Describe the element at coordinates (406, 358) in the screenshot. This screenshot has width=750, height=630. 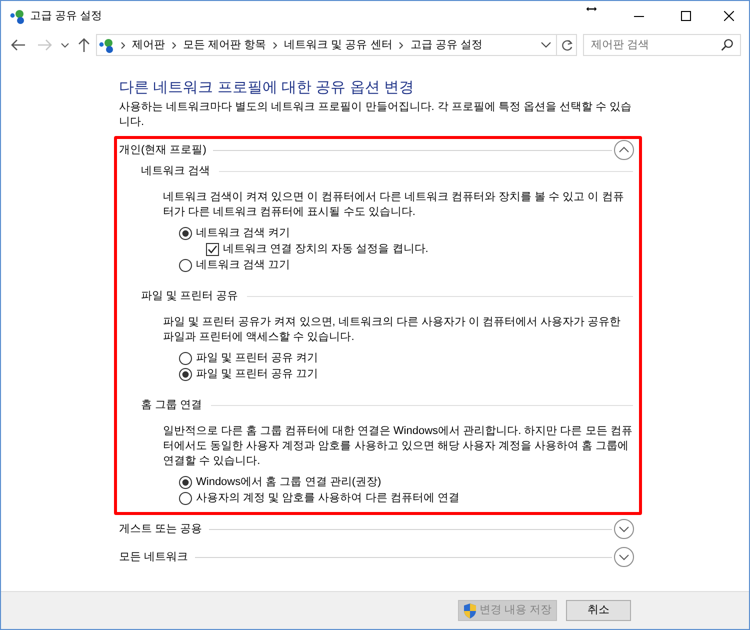
I see `radio-option: 파일 및 프린터 공유 켜기` at that location.